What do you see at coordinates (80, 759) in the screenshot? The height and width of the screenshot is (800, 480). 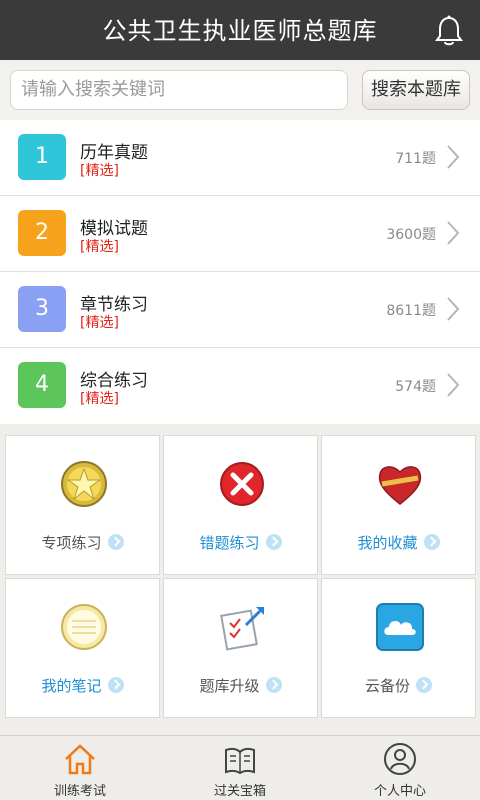 I see `home-icon` at bounding box center [80, 759].